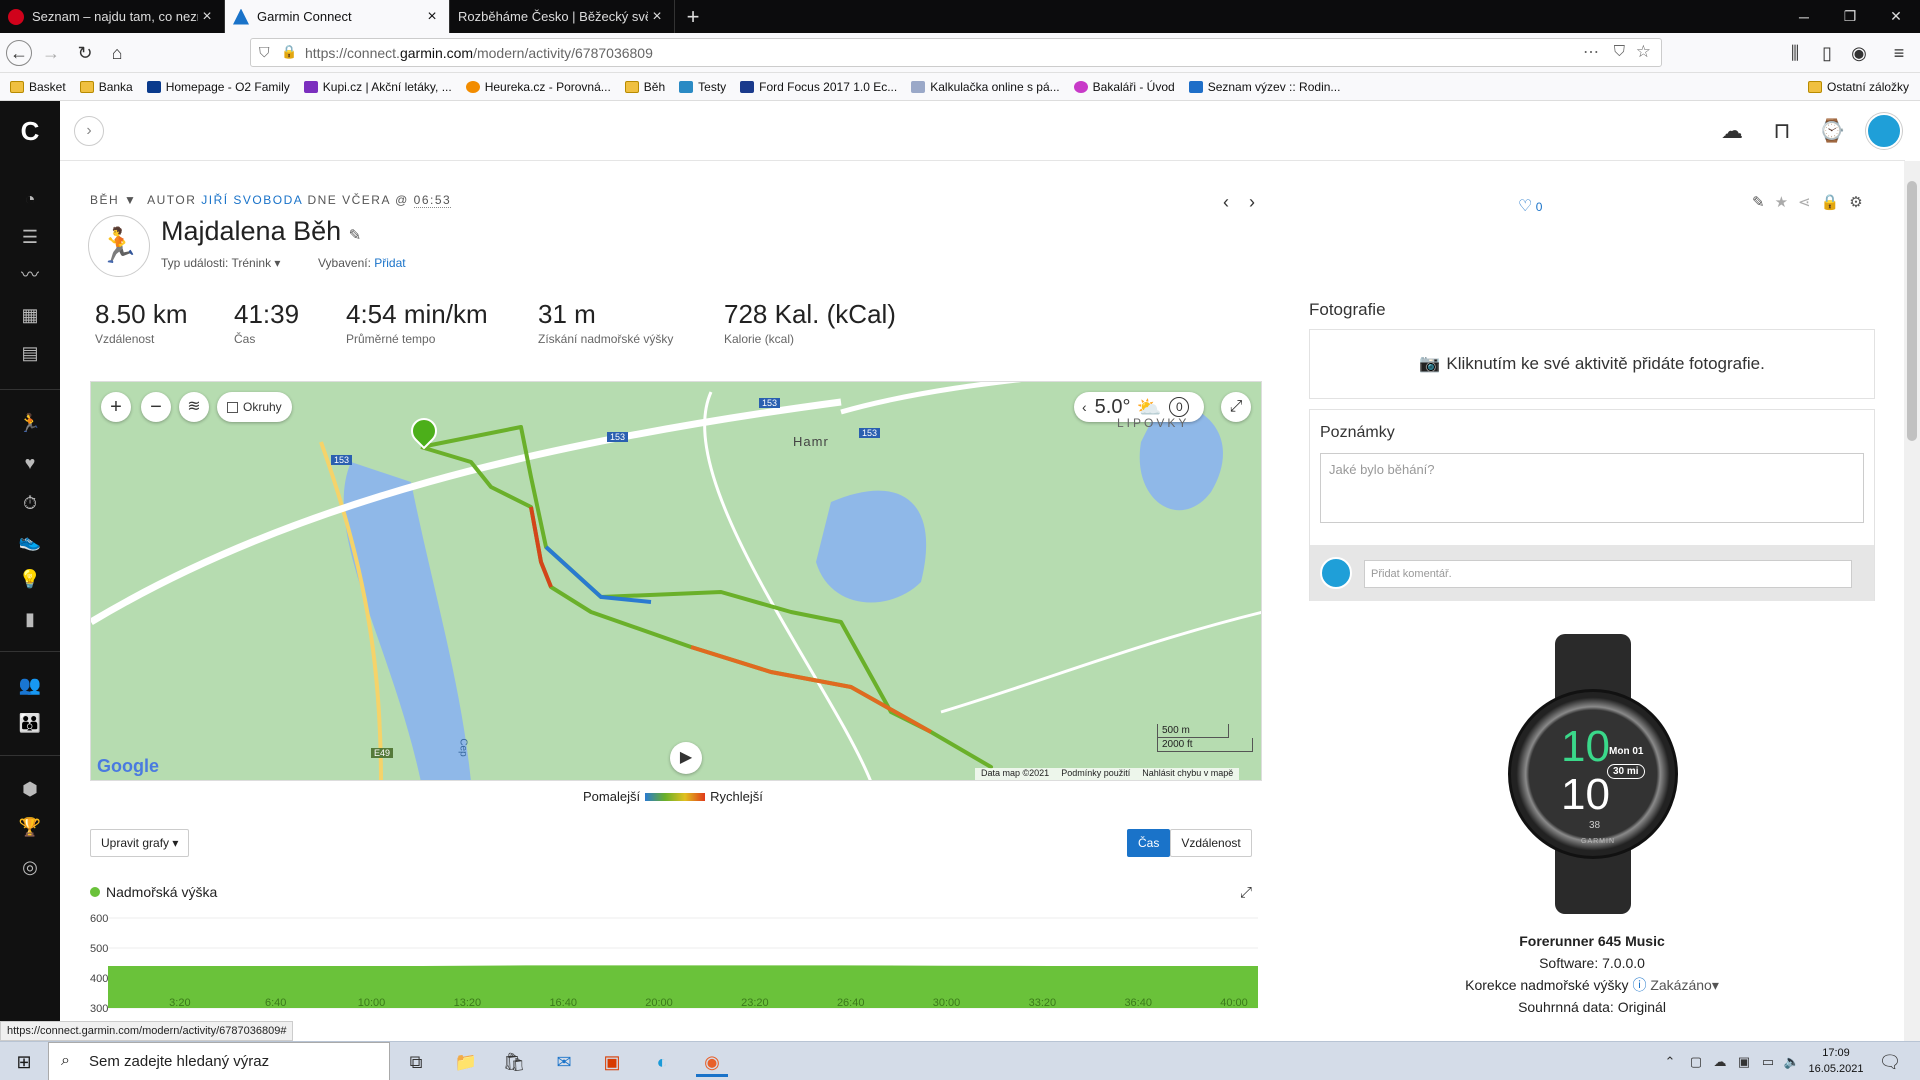  Describe the element at coordinates (19, 53) in the screenshot. I see `back-button: ←` at that location.